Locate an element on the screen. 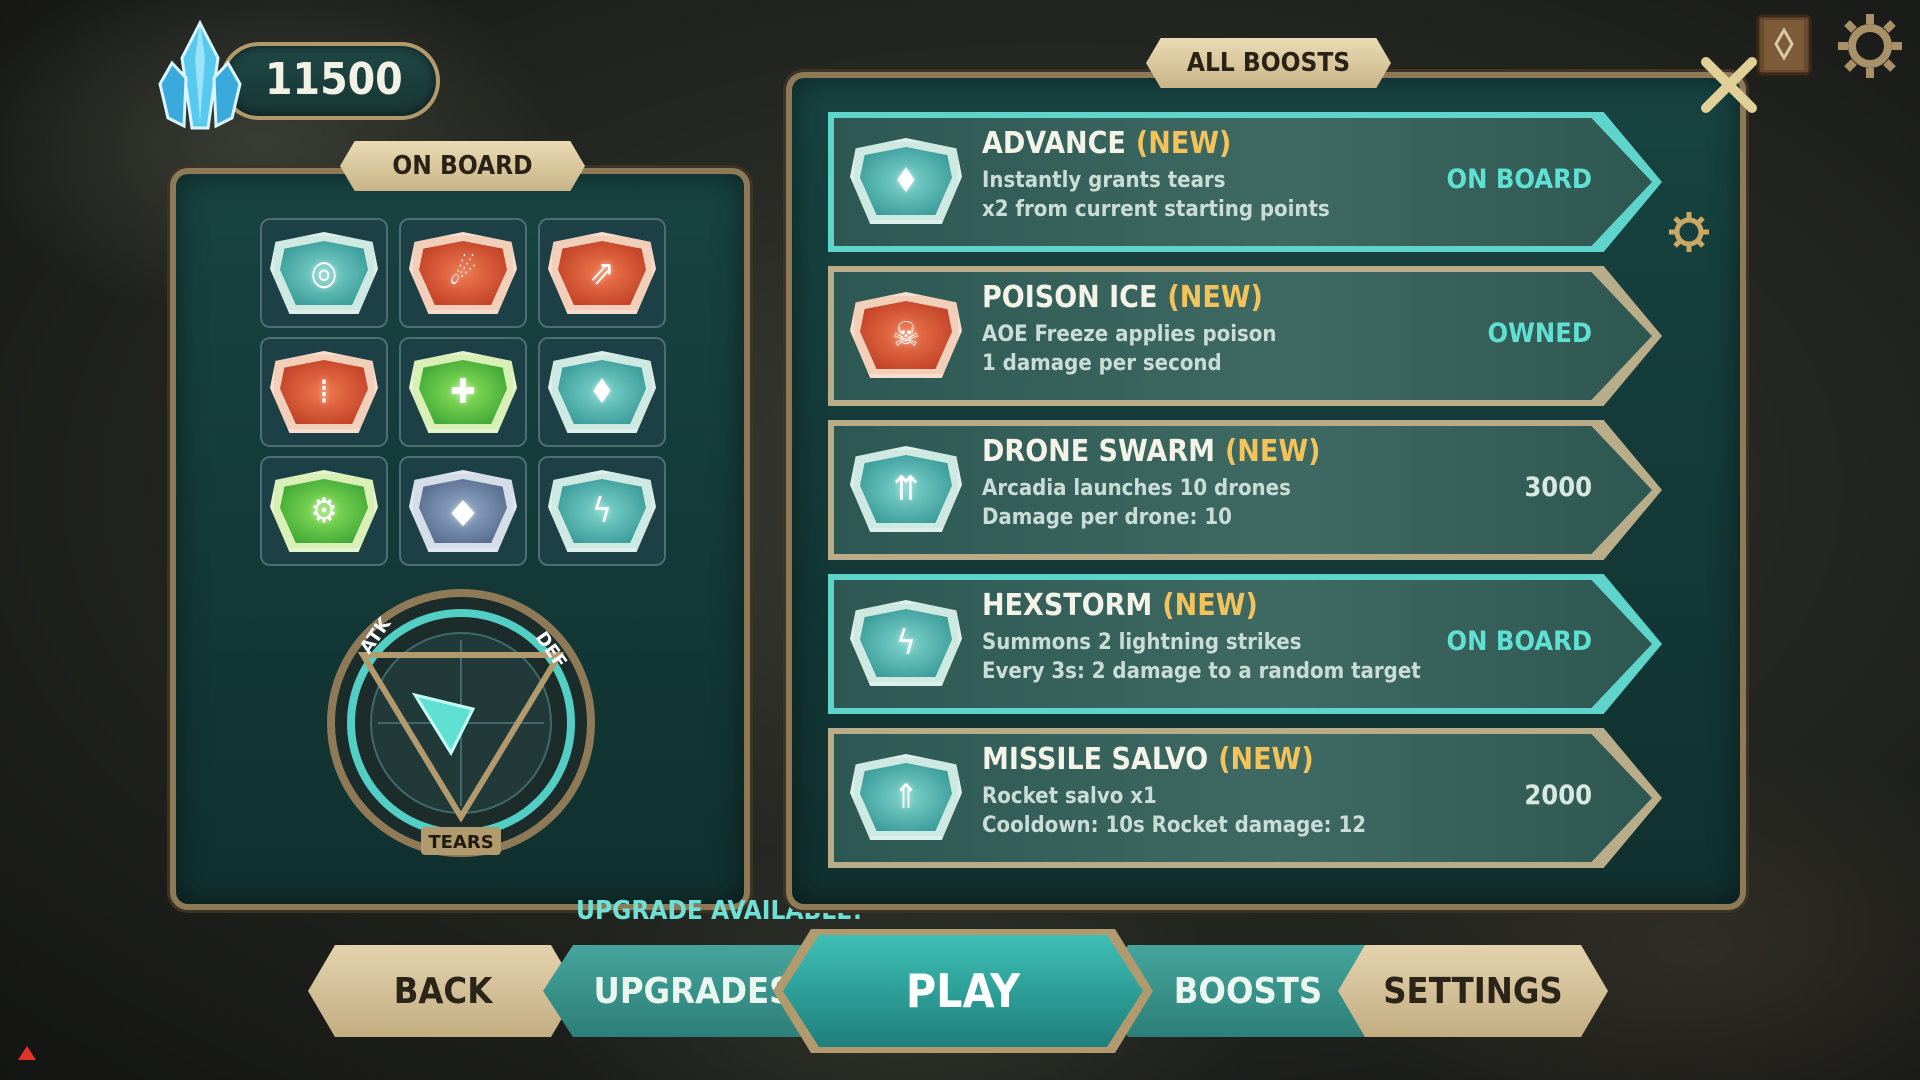 The image size is (1920, 1080). bullets-icon: ⁞ is located at coordinates (324, 392).